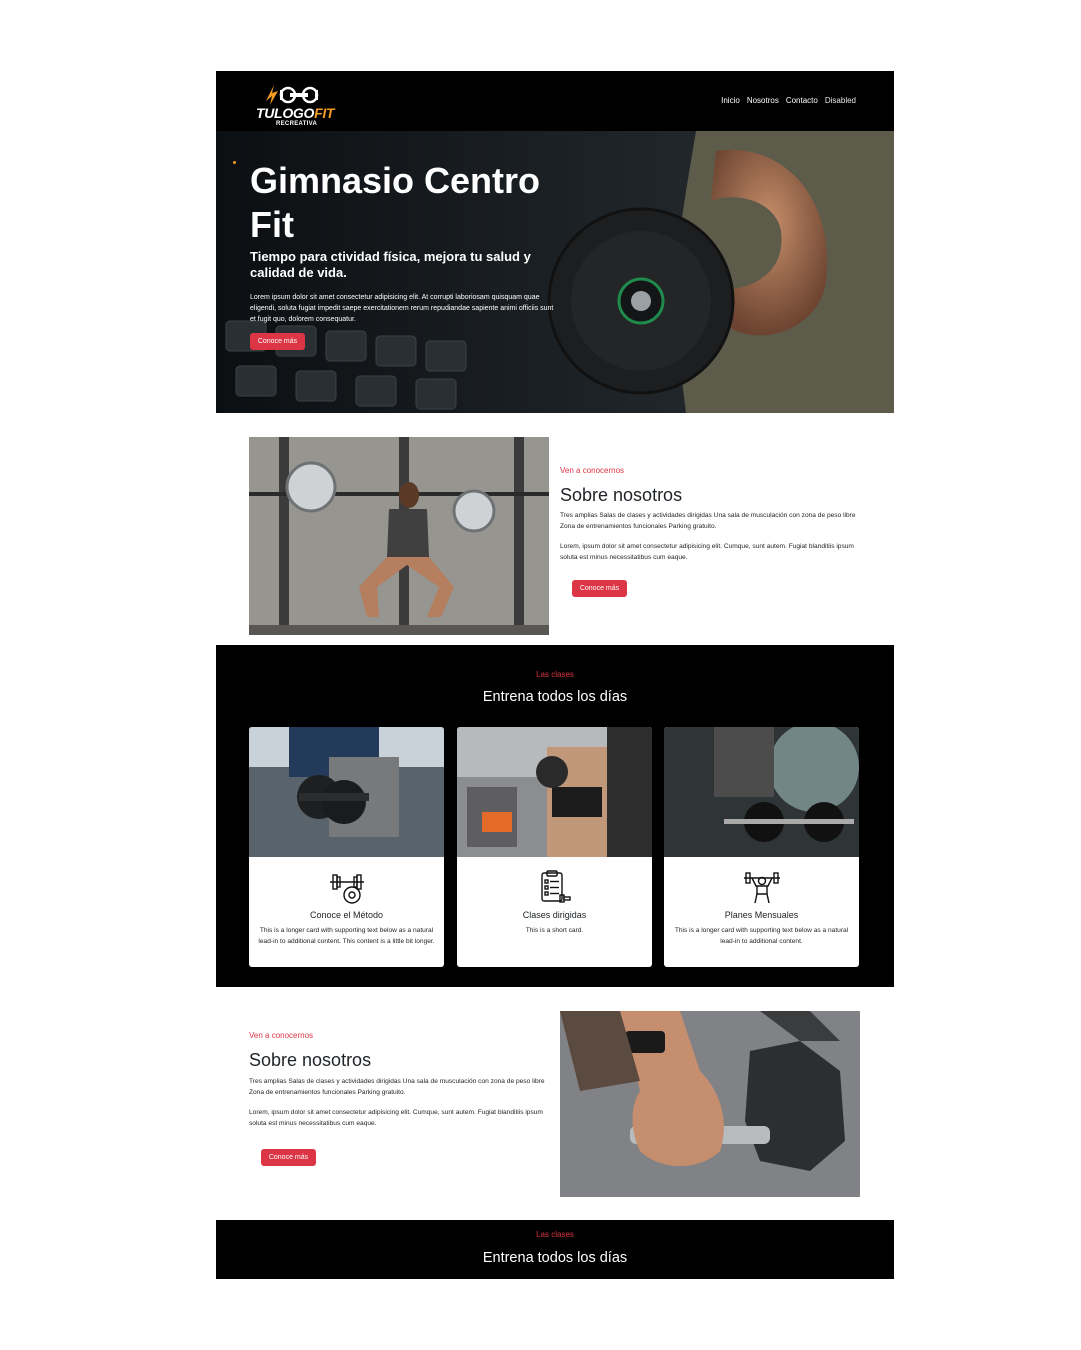  I want to click on about2-cta-button: Conoce más, so click(288, 1157).